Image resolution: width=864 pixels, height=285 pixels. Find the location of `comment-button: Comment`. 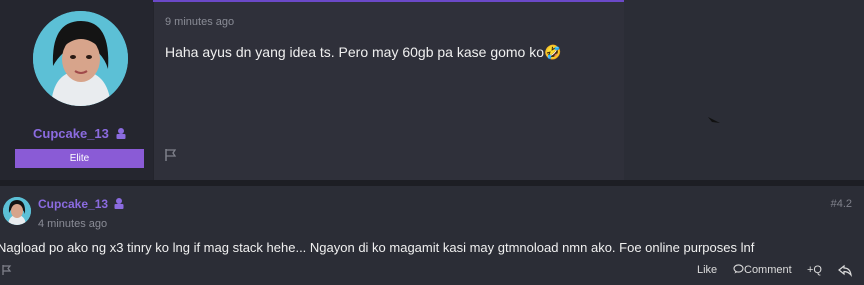

comment-button: Comment is located at coordinates (762, 270).